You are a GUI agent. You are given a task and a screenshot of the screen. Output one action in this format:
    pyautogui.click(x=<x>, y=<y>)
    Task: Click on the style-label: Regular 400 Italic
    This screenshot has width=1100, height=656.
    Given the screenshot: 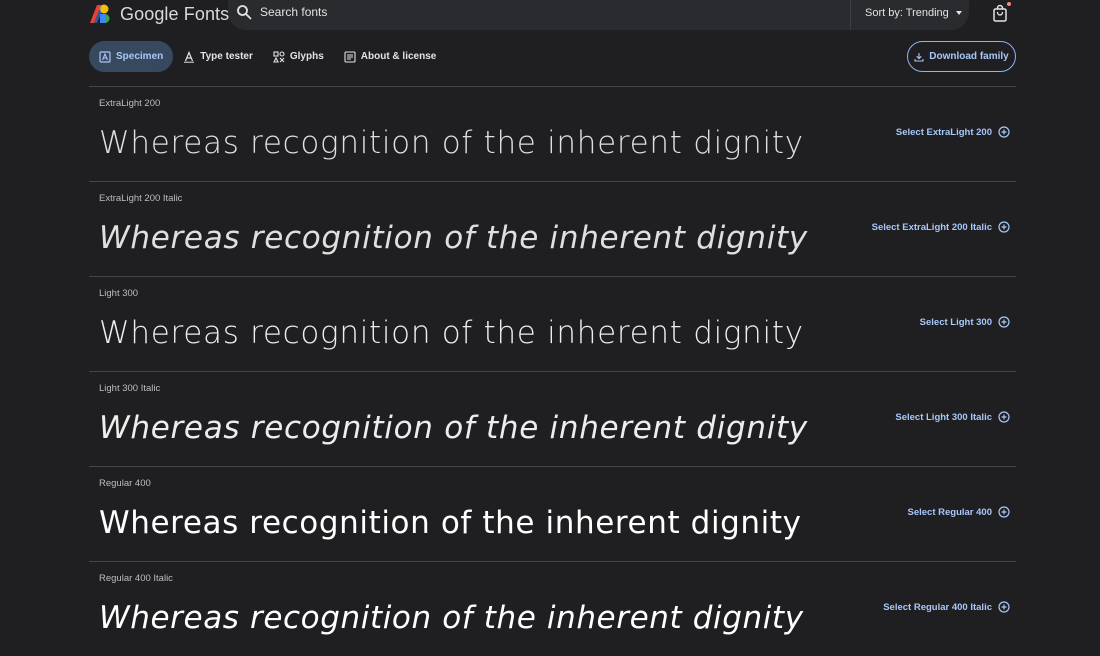 What is the action you would take?
    pyautogui.click(x=136, y=578)
    